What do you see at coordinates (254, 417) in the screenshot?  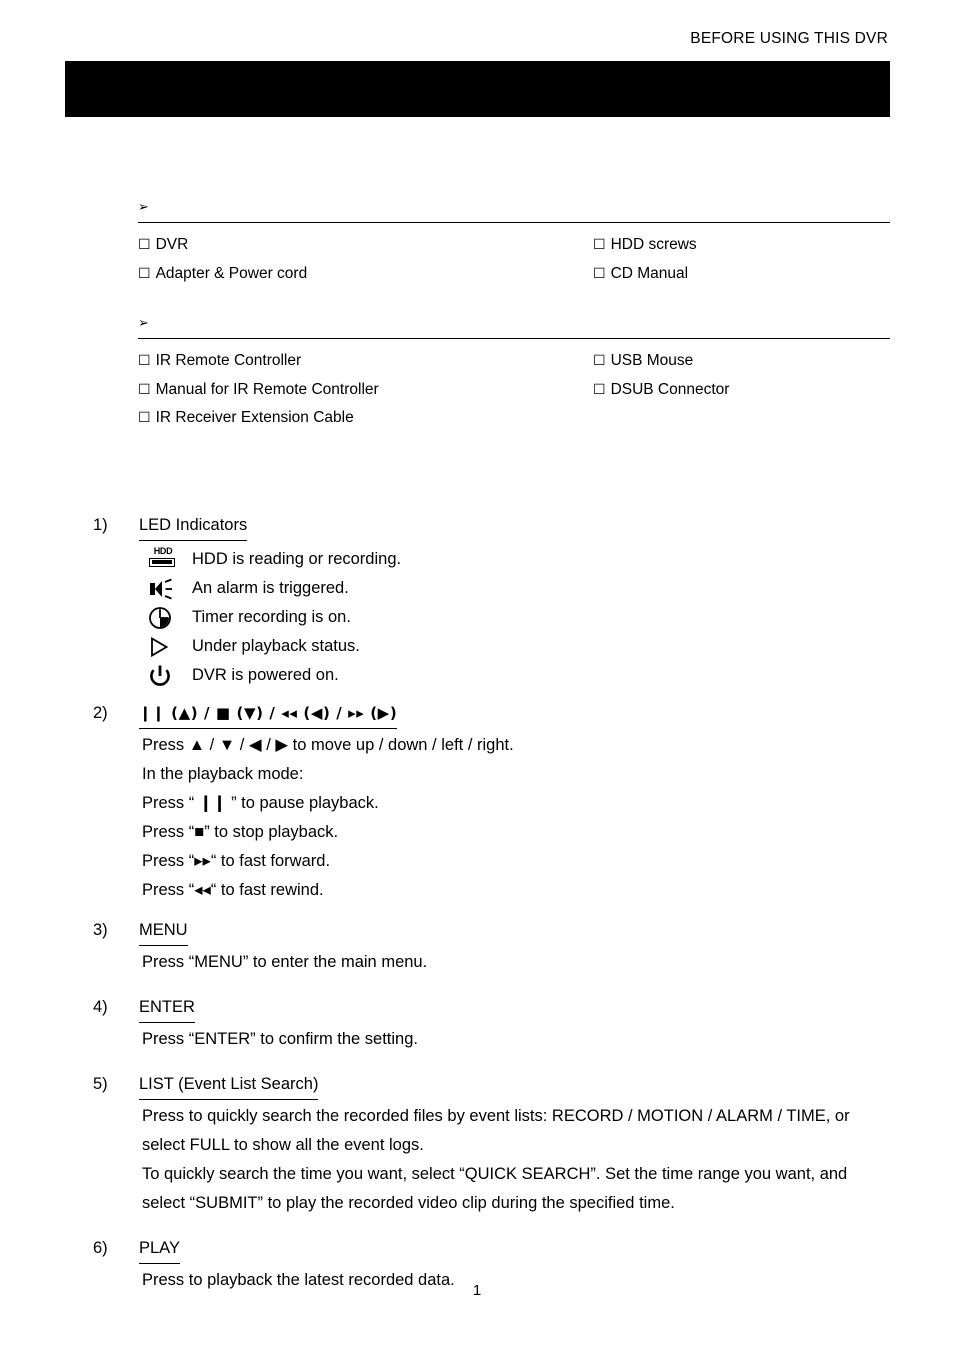 I see `checklist-item-label: IR Receiver Extension Cable` at bounding box center [254, 417].